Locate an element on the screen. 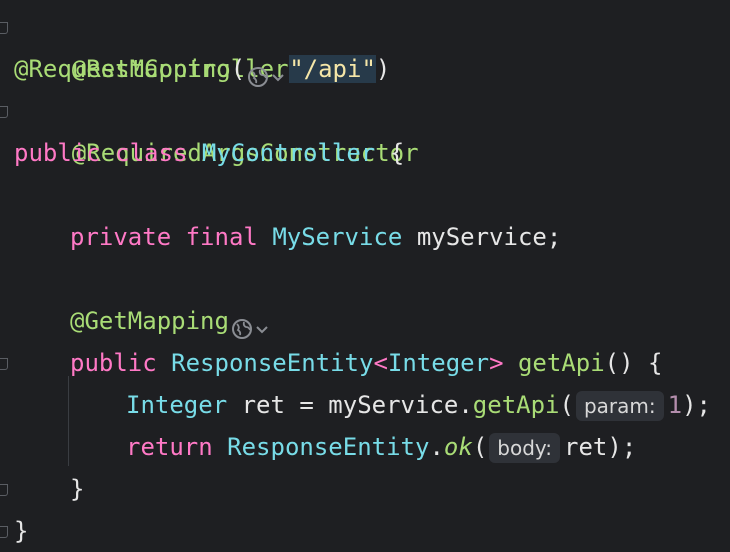 This screenshot has width=730, height=552. number-literal: 1 is located at coordinates (675, 405).